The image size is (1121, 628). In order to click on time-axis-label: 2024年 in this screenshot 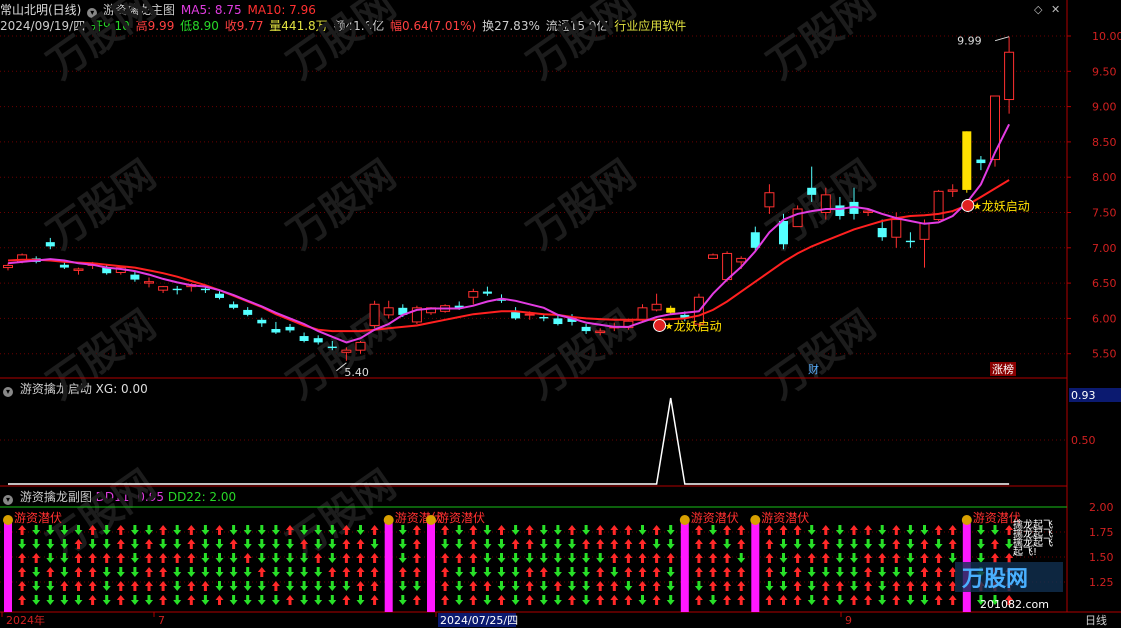, I will do `click(25, 620)`.